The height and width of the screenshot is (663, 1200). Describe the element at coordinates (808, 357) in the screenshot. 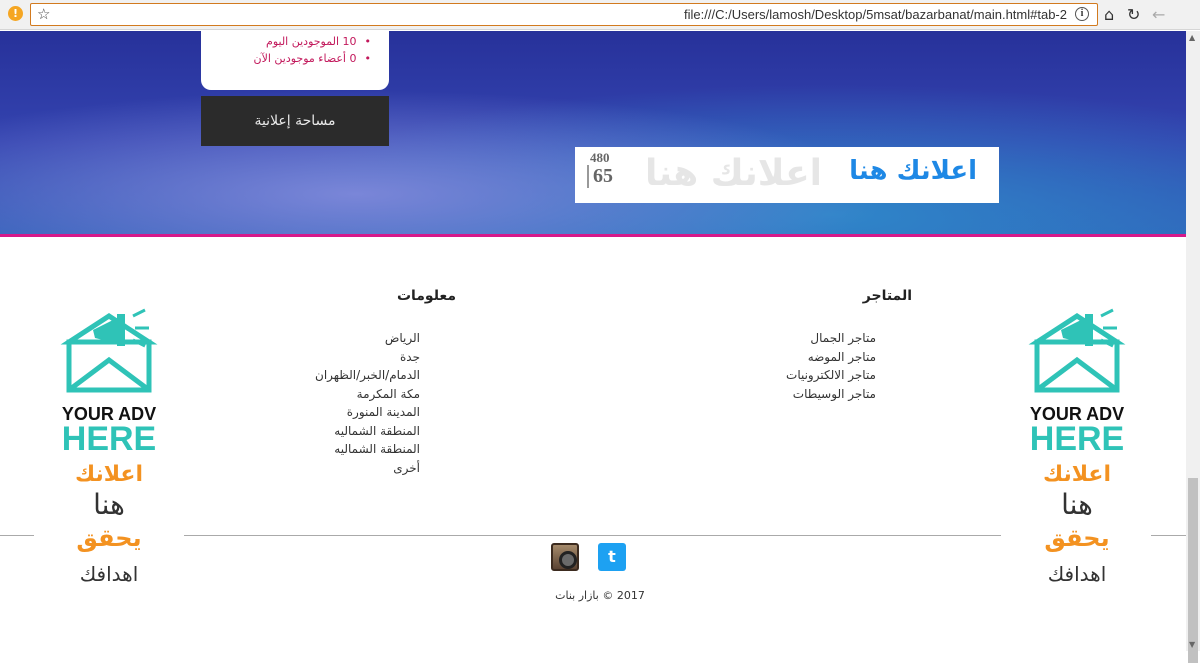

I see `footer-store-link: متاجر الموضه` at that location.